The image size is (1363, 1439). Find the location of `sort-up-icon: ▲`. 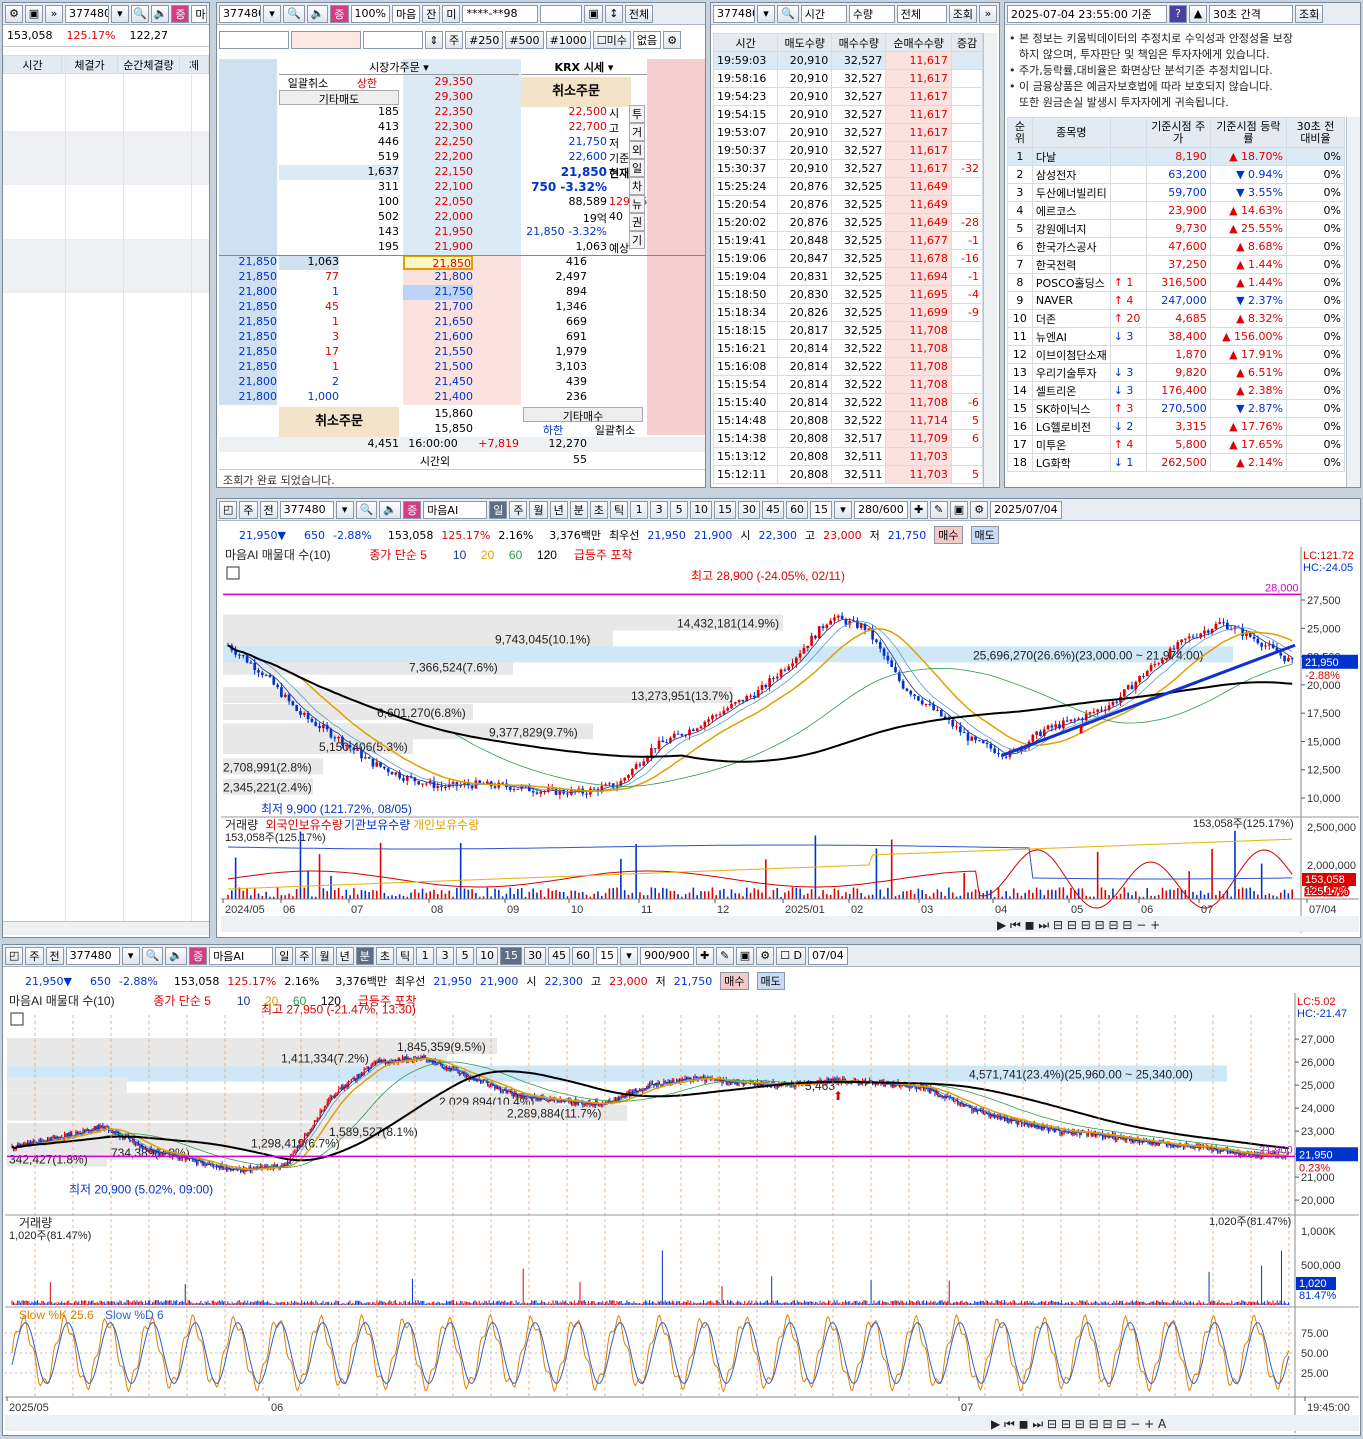

sort-up-icon: ▲ is located at coordinates (1198, 13).